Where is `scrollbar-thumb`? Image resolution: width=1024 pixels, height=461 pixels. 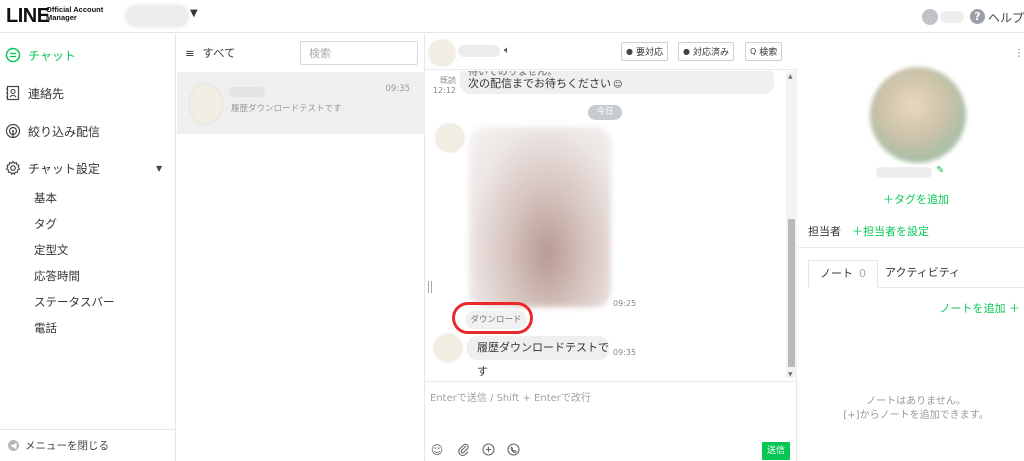 scrollbar-thumb is located at coordinates (791, 293).